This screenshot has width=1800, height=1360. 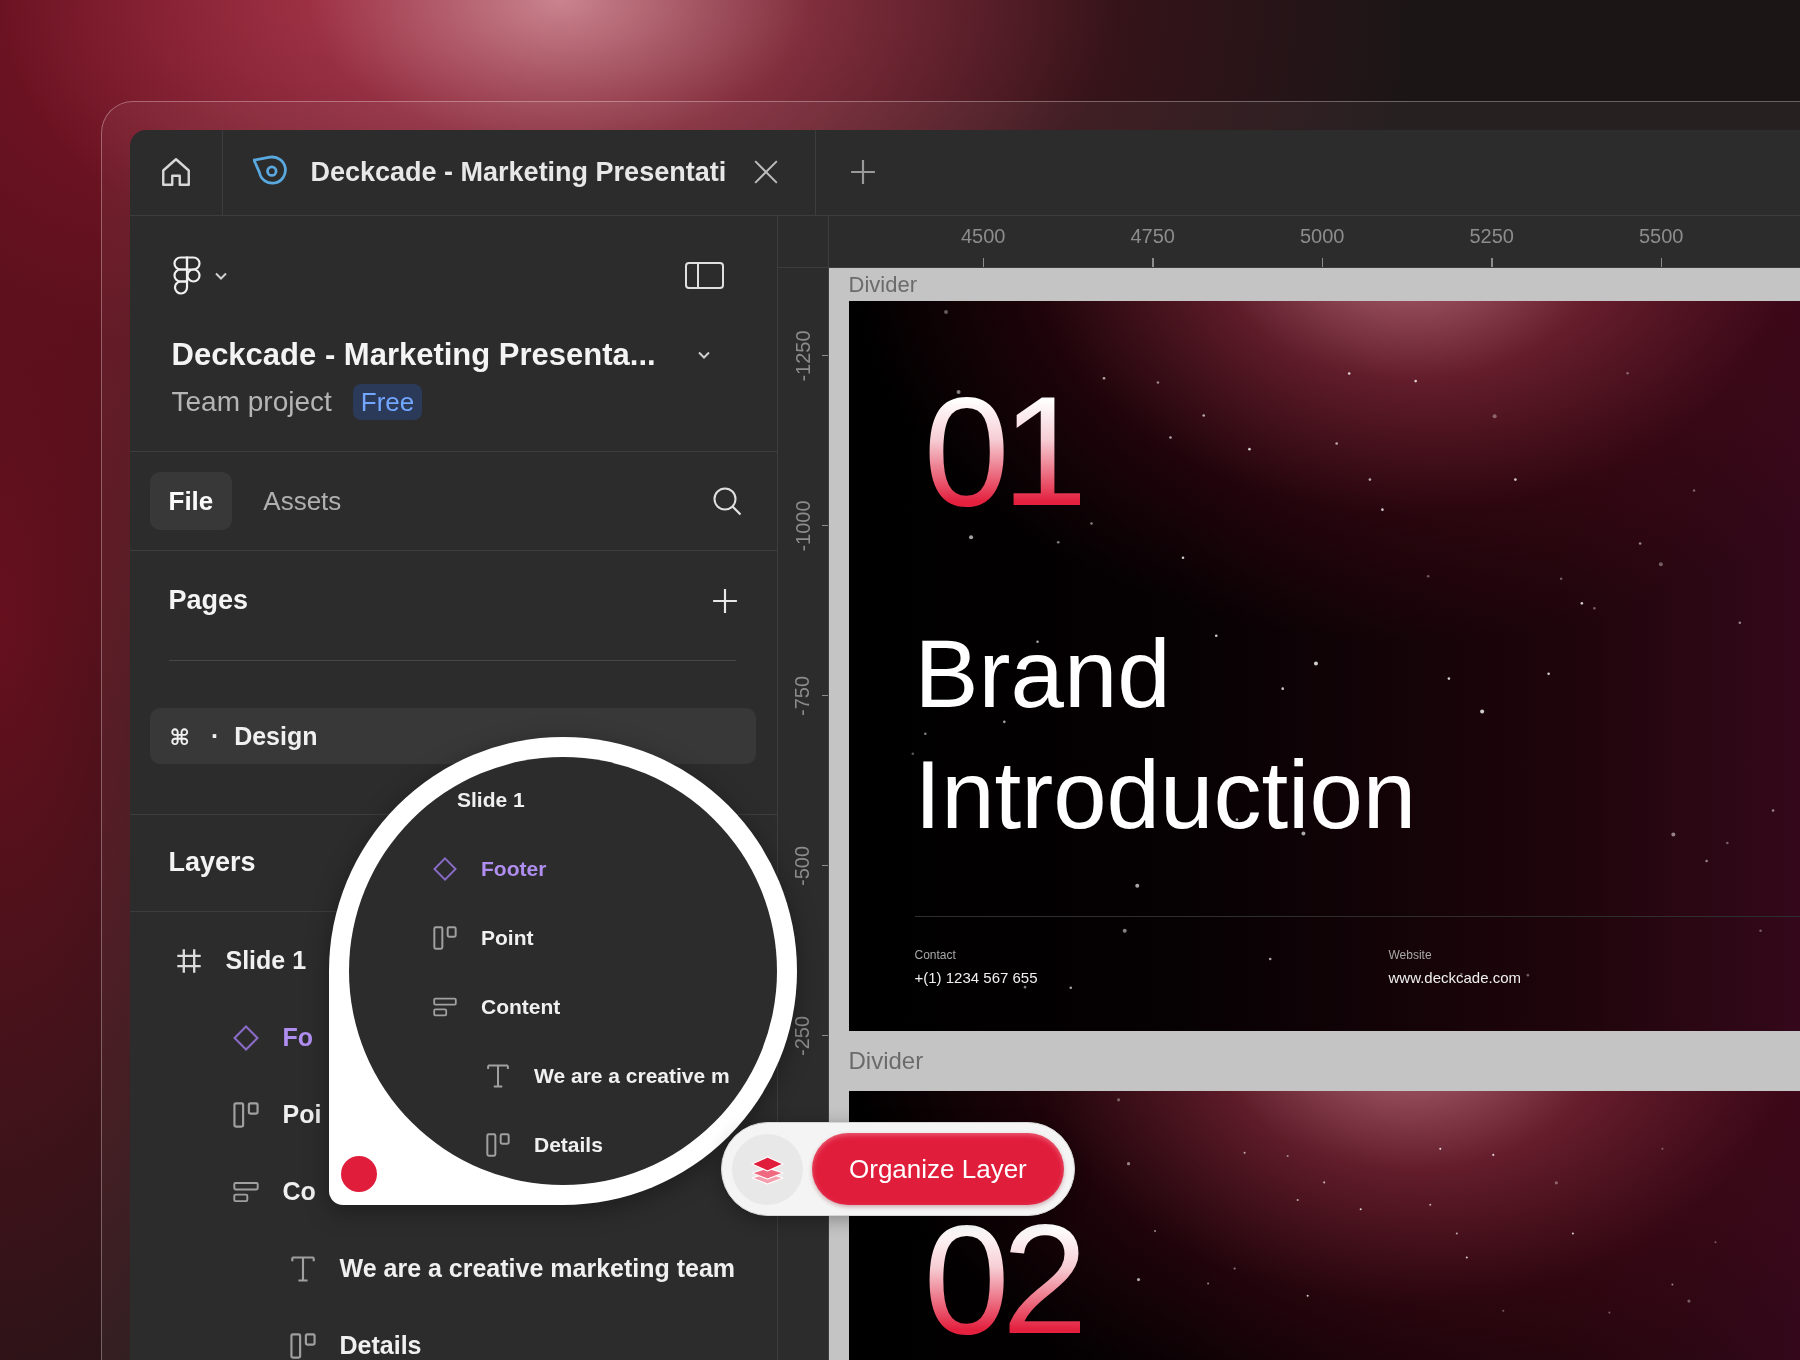 What do you see at coordinates (188, 960) in the screenshot?
I see `hash-icon` at bounding box center [188, 960].